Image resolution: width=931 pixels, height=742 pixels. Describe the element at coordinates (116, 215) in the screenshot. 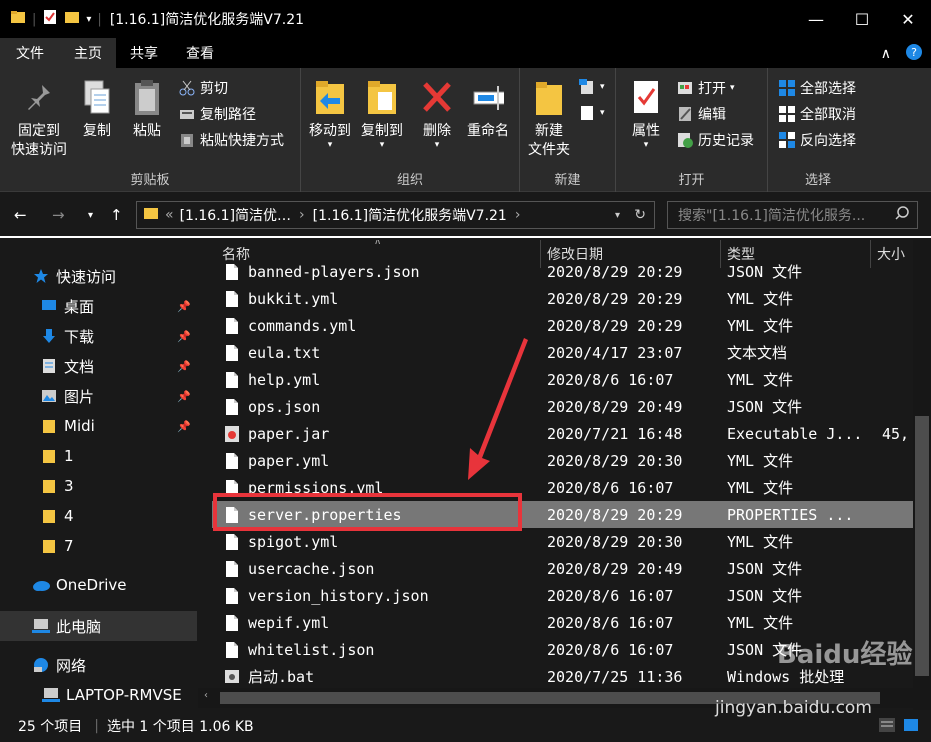

I see `up-button: ↑` at that location.